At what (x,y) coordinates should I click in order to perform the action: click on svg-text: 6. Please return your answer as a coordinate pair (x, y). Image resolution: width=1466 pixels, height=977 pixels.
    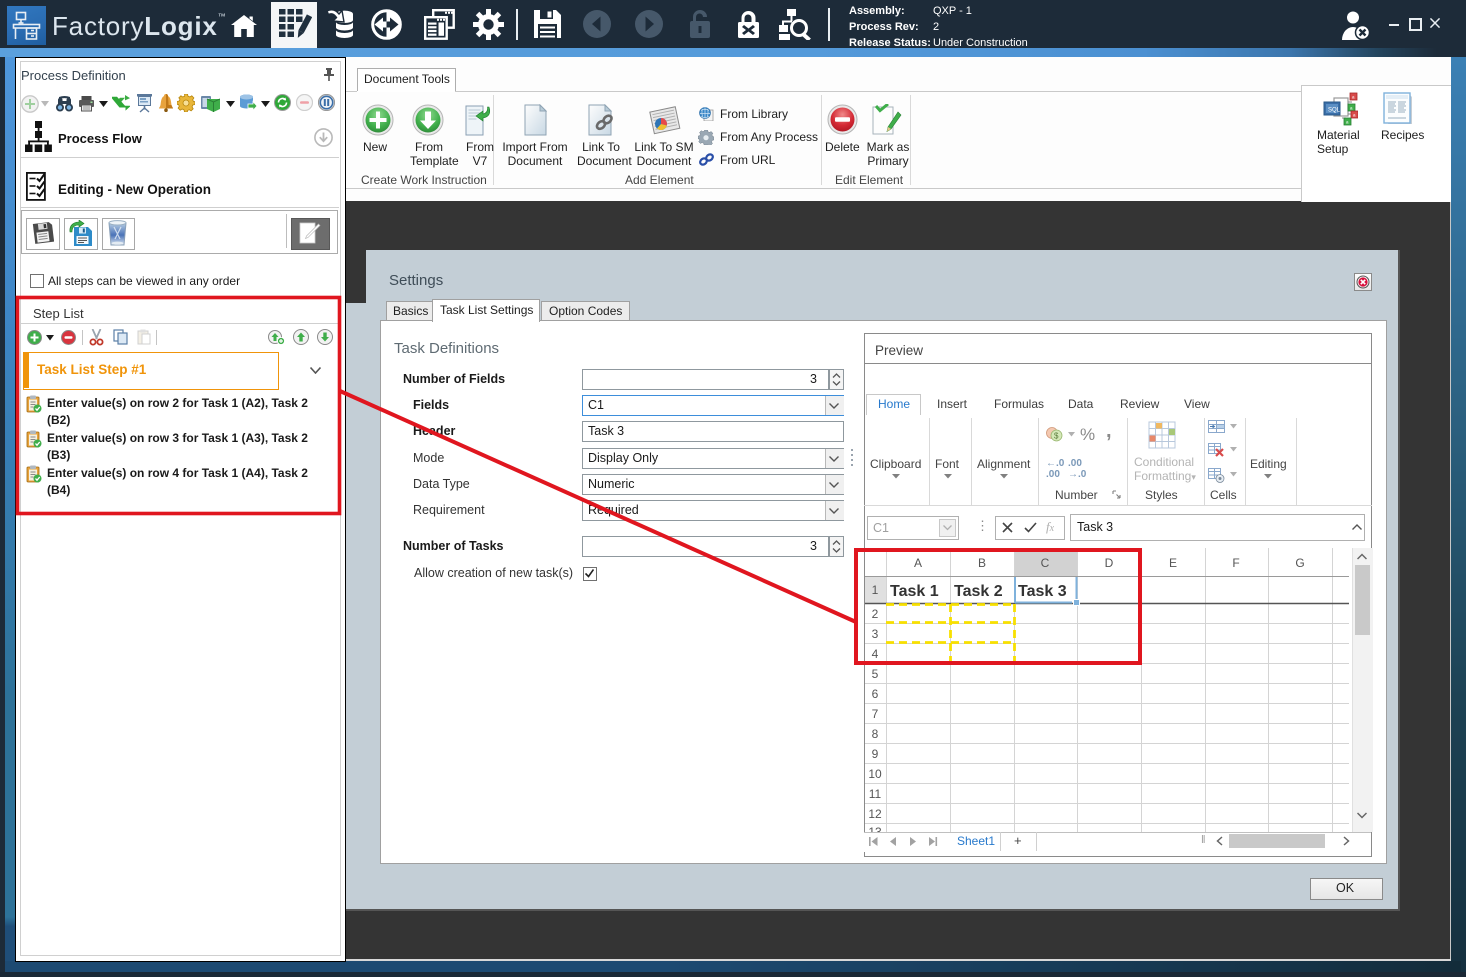
    Looking at the image, I should click on (875, 694).